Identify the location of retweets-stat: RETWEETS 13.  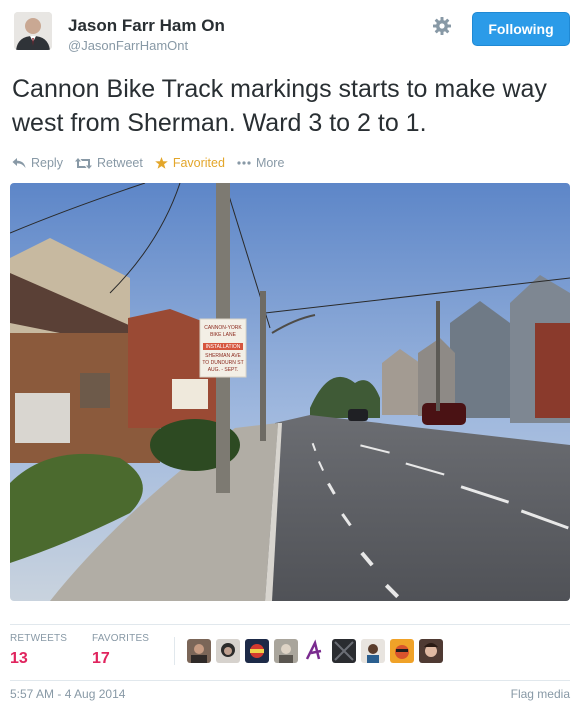
(38, 650).